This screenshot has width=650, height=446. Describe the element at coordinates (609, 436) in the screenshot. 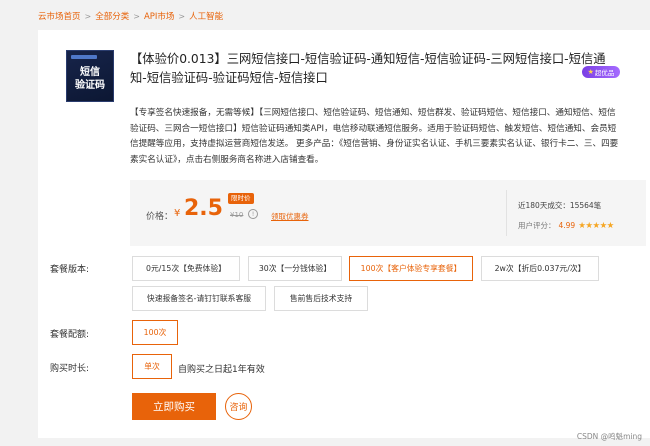

I see `watermark: CSDN @鸣魁ming` at that location.